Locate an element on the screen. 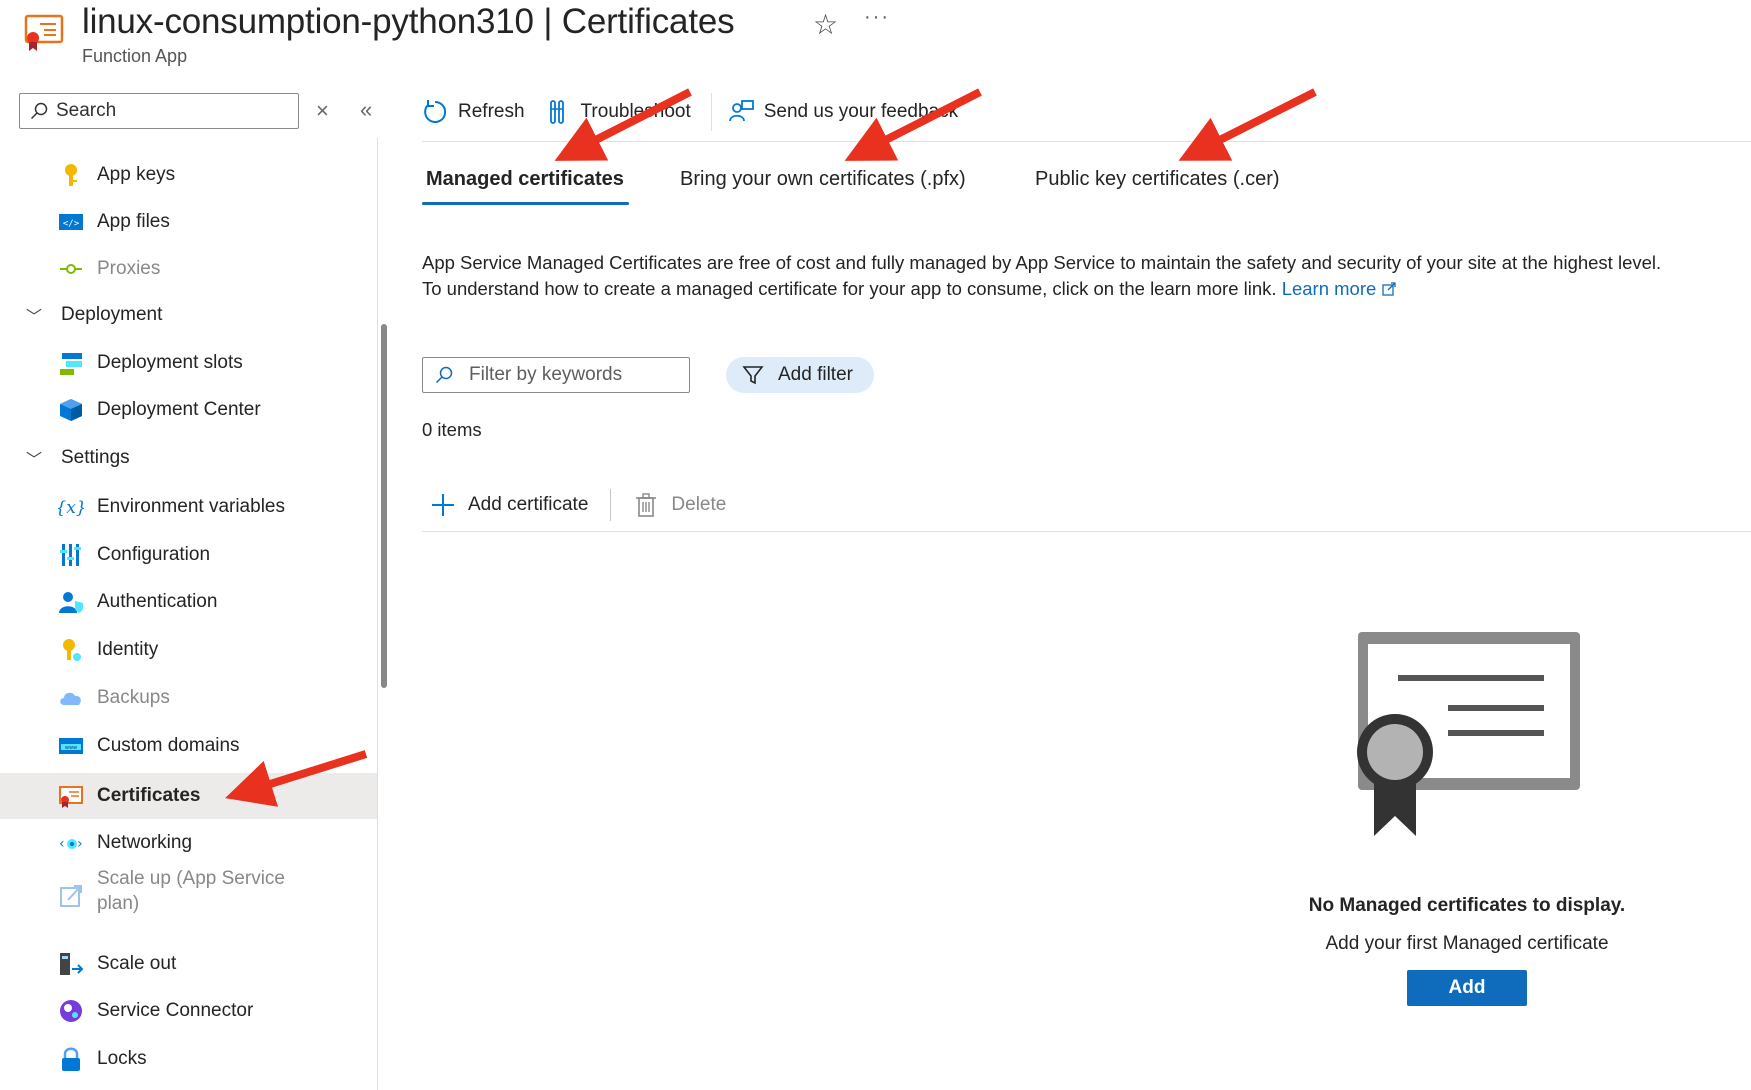  deployment-slots-icon is located at coordinates (71, 364).